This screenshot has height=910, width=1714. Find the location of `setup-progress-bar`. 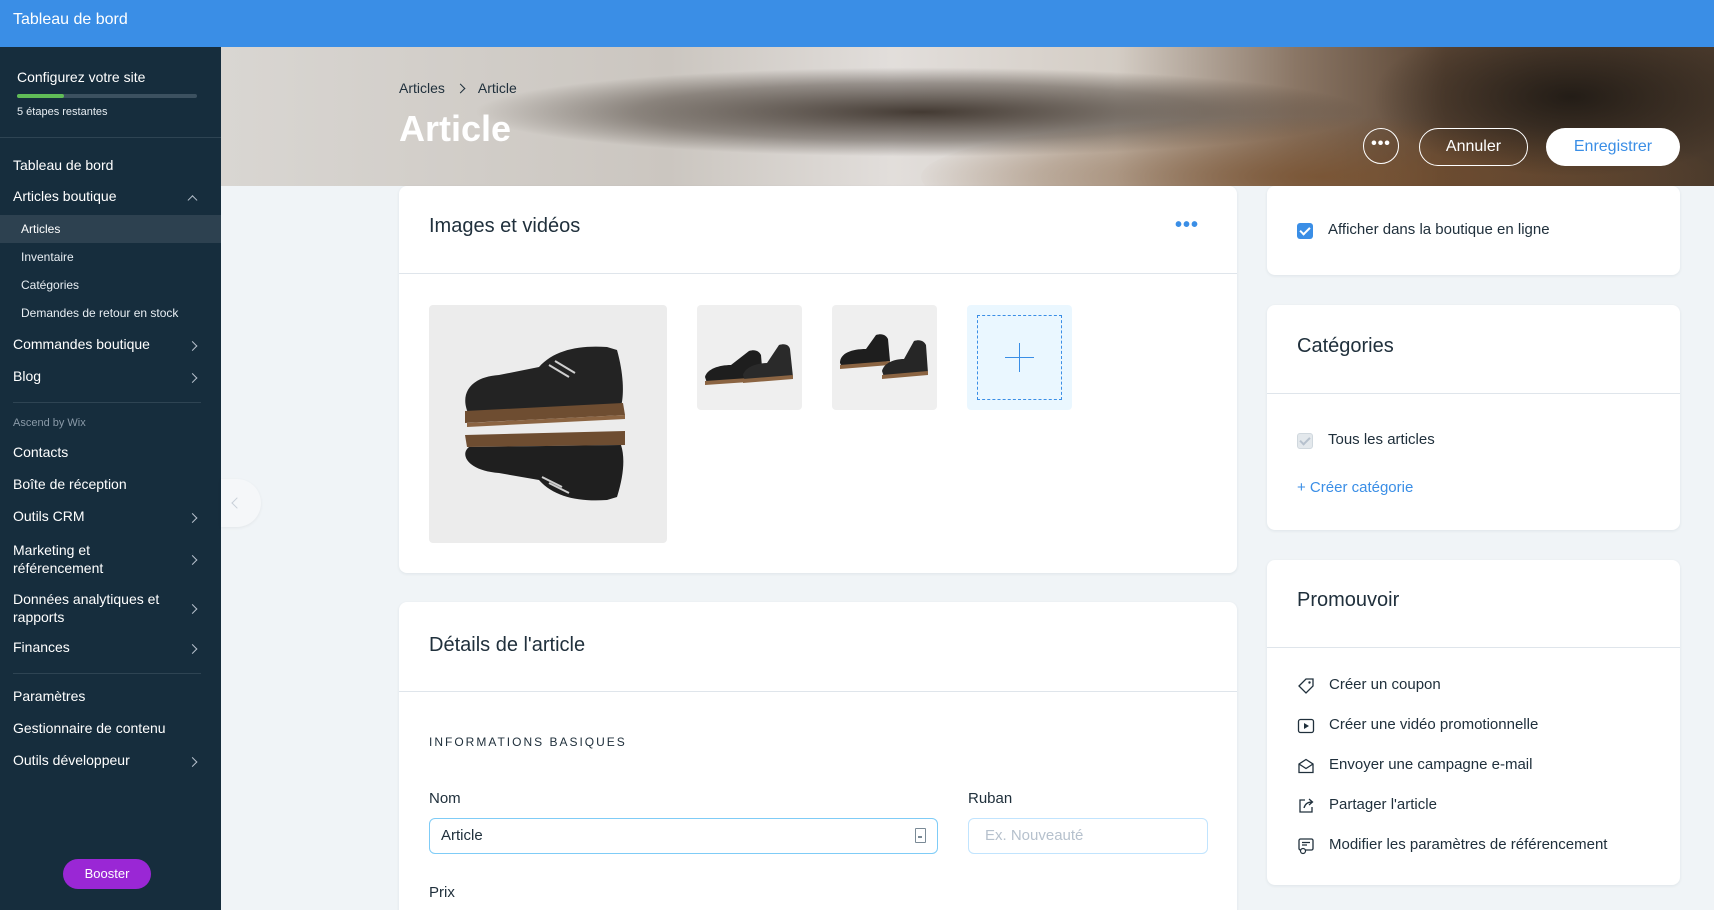

setup-progress-bar is located at coordinates (107, 96).